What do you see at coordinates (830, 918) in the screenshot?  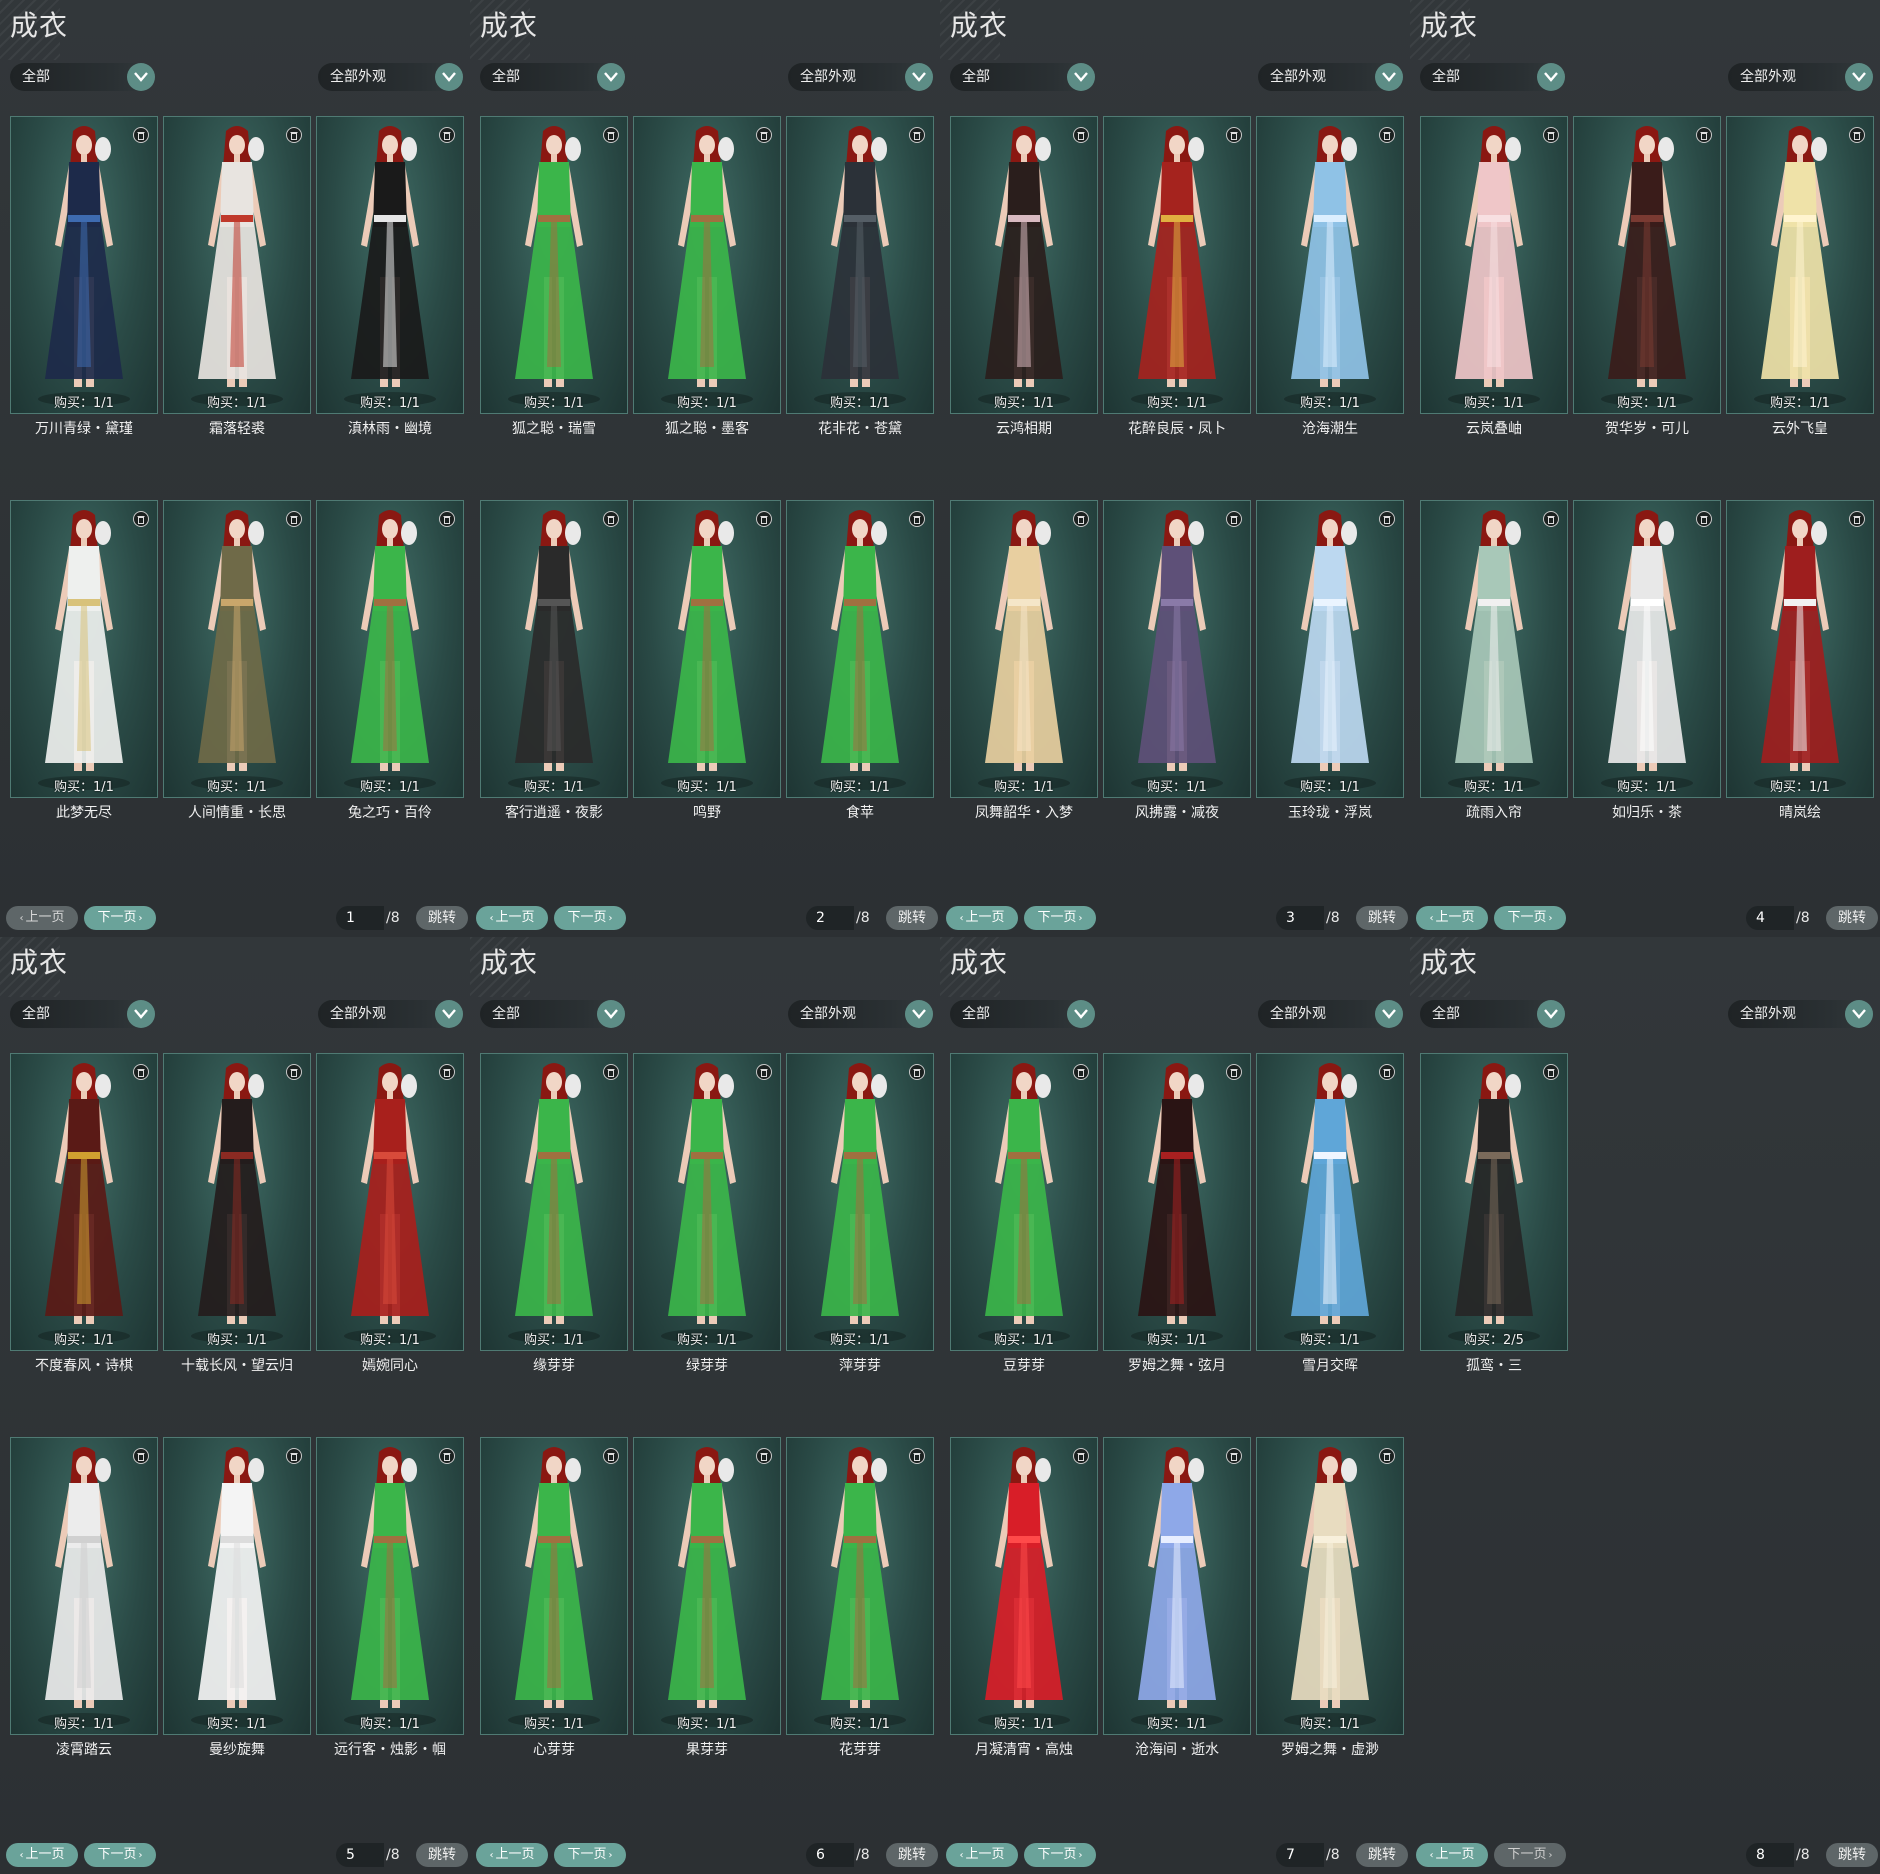 I see `page-number-input: 2` at bounding box center [830, 918].